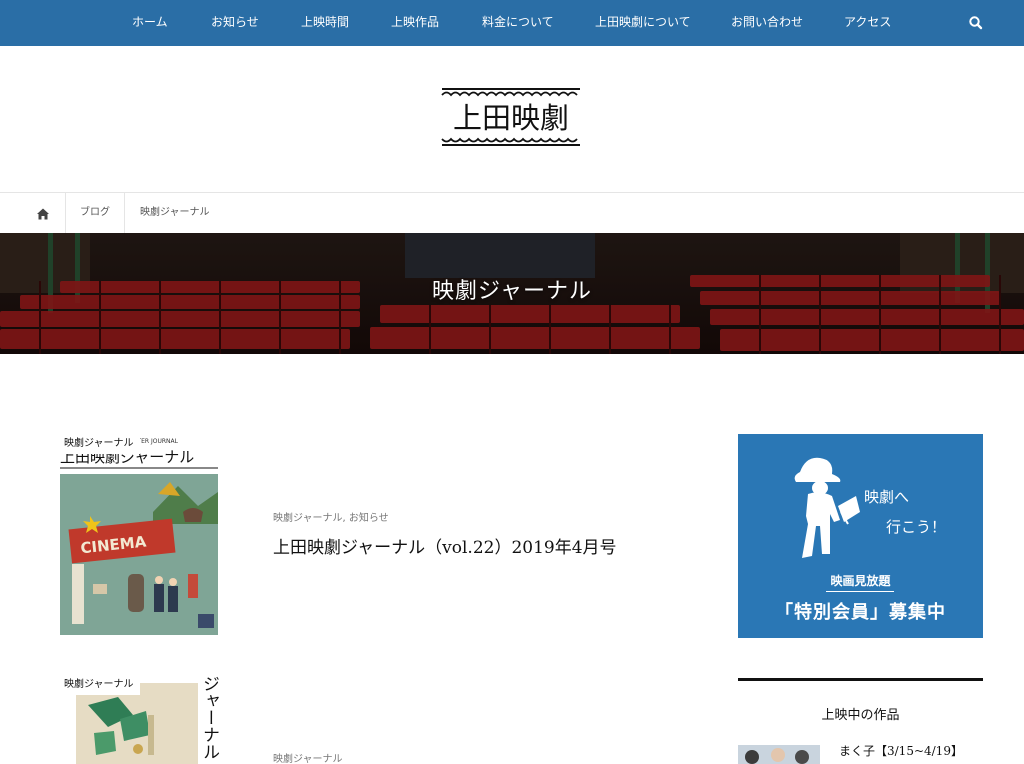  What do you see at coordinates (887, 497) in the screenshot?
I see `banner-handwriting-1: 映劇へ` at bounding box center [887, 497].